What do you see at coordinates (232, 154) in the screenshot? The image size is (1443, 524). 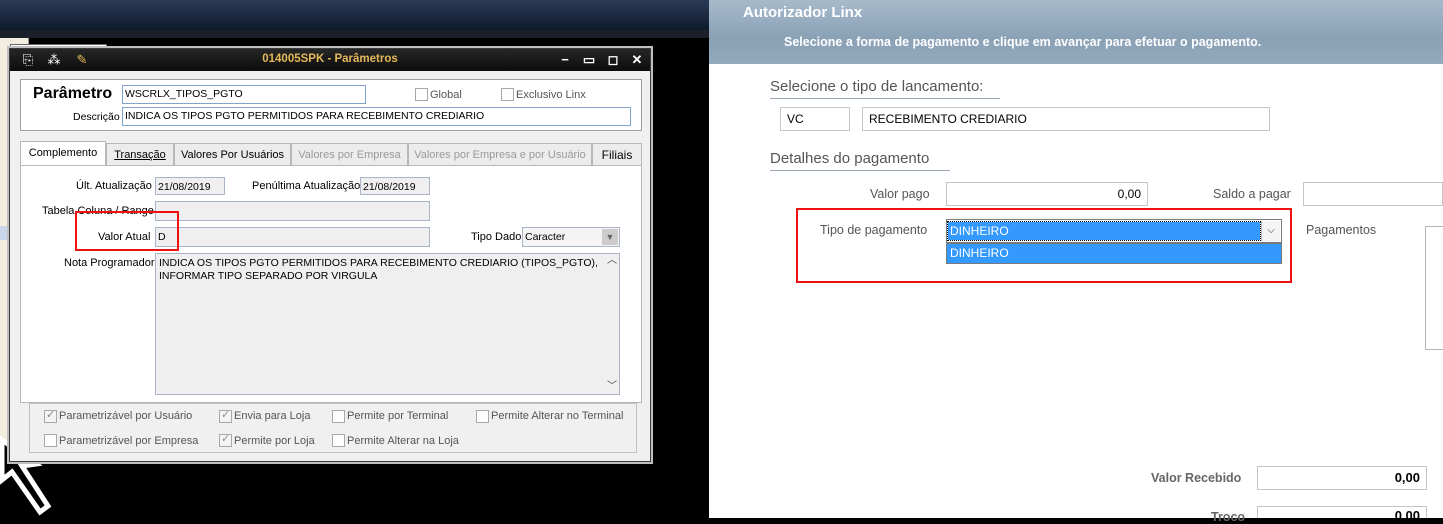 I see `tab-valores-por-usuarios: Valores Por Usuários` at bounding box center [232, 154].